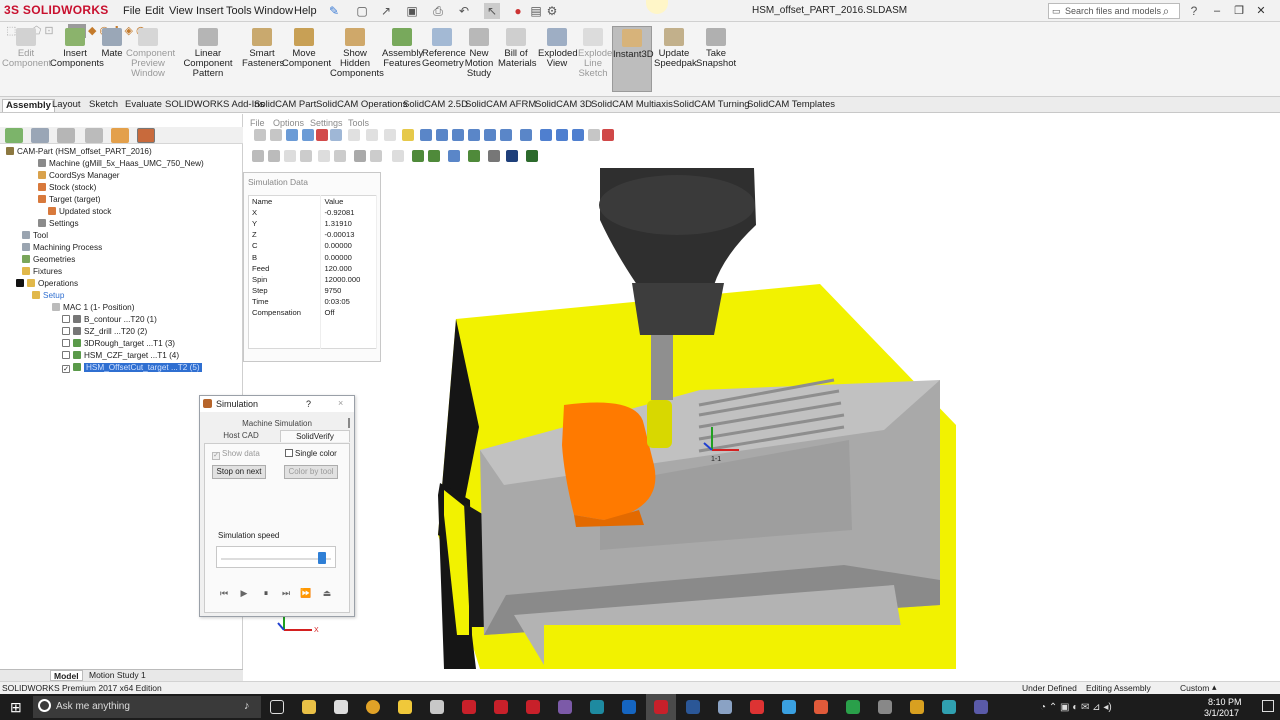 The image size is (1280, 720). Describe the element at coordinates (308, 135) in the screenshot. I see `rotate-icon` at that location.